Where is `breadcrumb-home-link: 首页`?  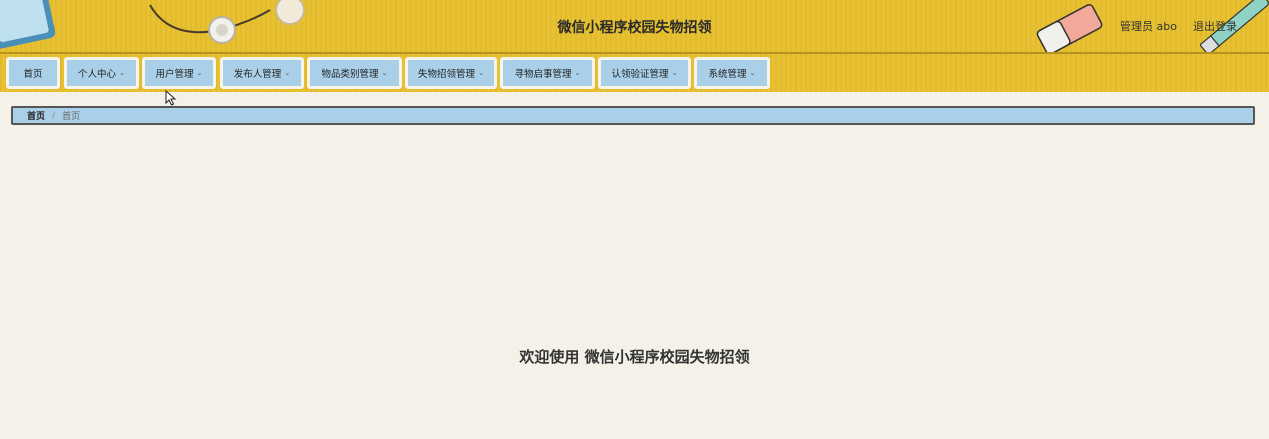
breadcrumb-home-link: 首页 is located at coordinates (36, 115).